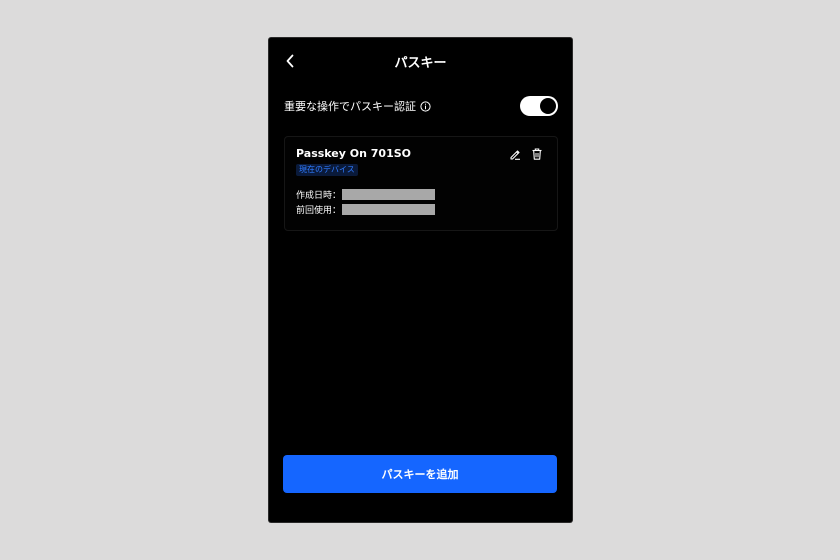 This screenshot has height=560, width=840. What do you see at coordinates (539, 106) in the screenshot?
I see `passkey-auth-toggle` at bounding box center [539, 106].